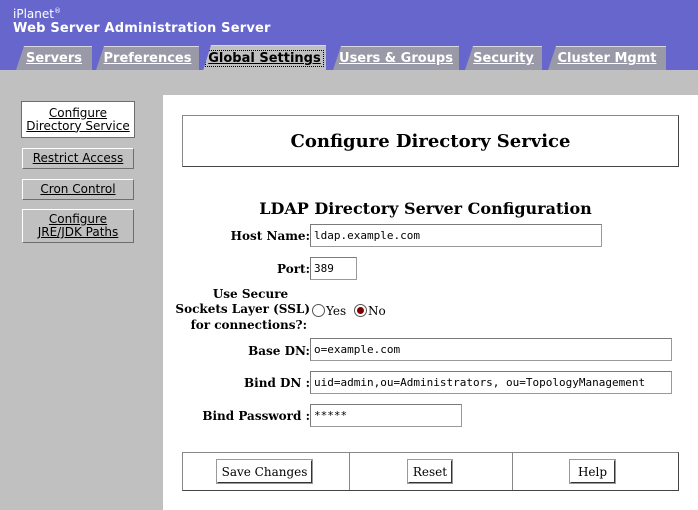 This screenshot has height=510, width=698. Describe the element at coordinates (78, 112) in the screenshot. I see `sidebar-item-label: Configure` at that location.